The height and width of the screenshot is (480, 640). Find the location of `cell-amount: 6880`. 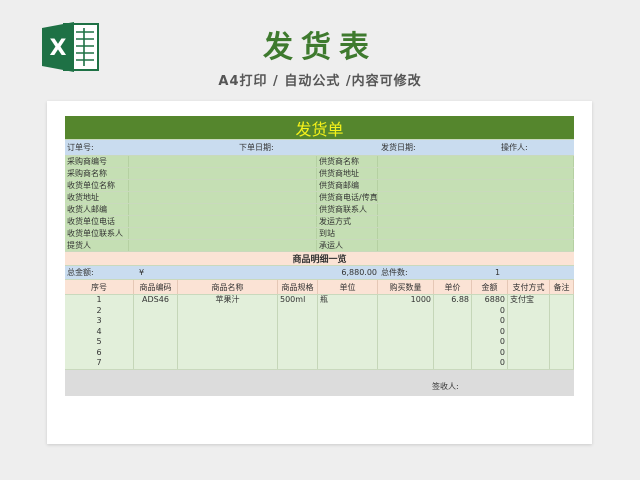

cell-amount: 6880 is located at coordinates (489, 300).